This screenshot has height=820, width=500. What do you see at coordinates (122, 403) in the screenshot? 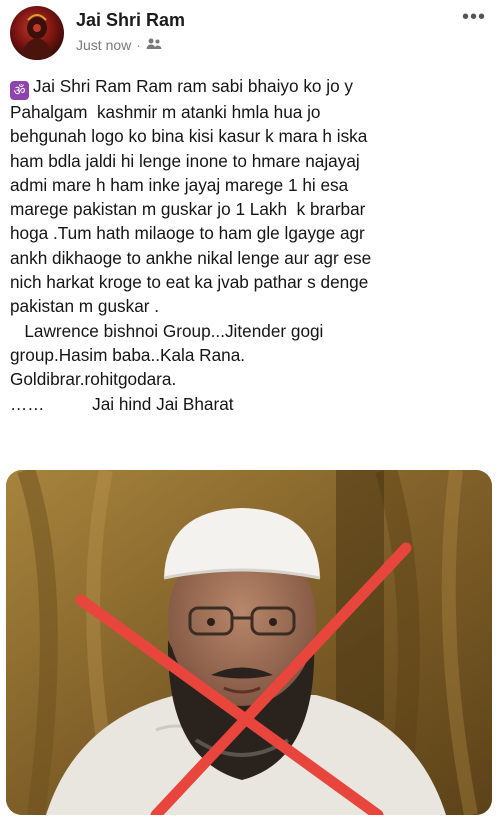
I see `post-text-line: …… Jai hind Jai Bharat` at bounding box center [122, 403].